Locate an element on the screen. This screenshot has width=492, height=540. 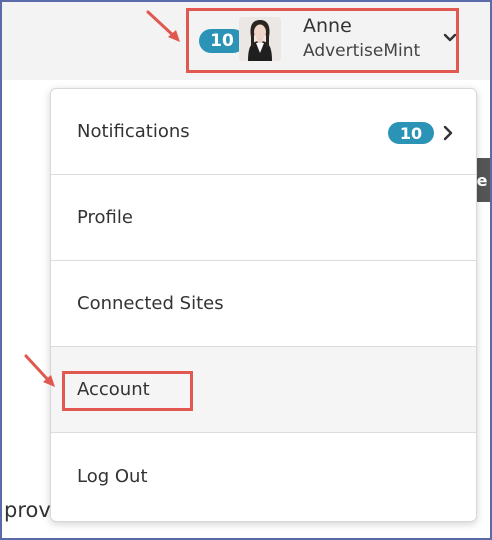
menu-item-label: Notifications is located at coordinates (133, 131).